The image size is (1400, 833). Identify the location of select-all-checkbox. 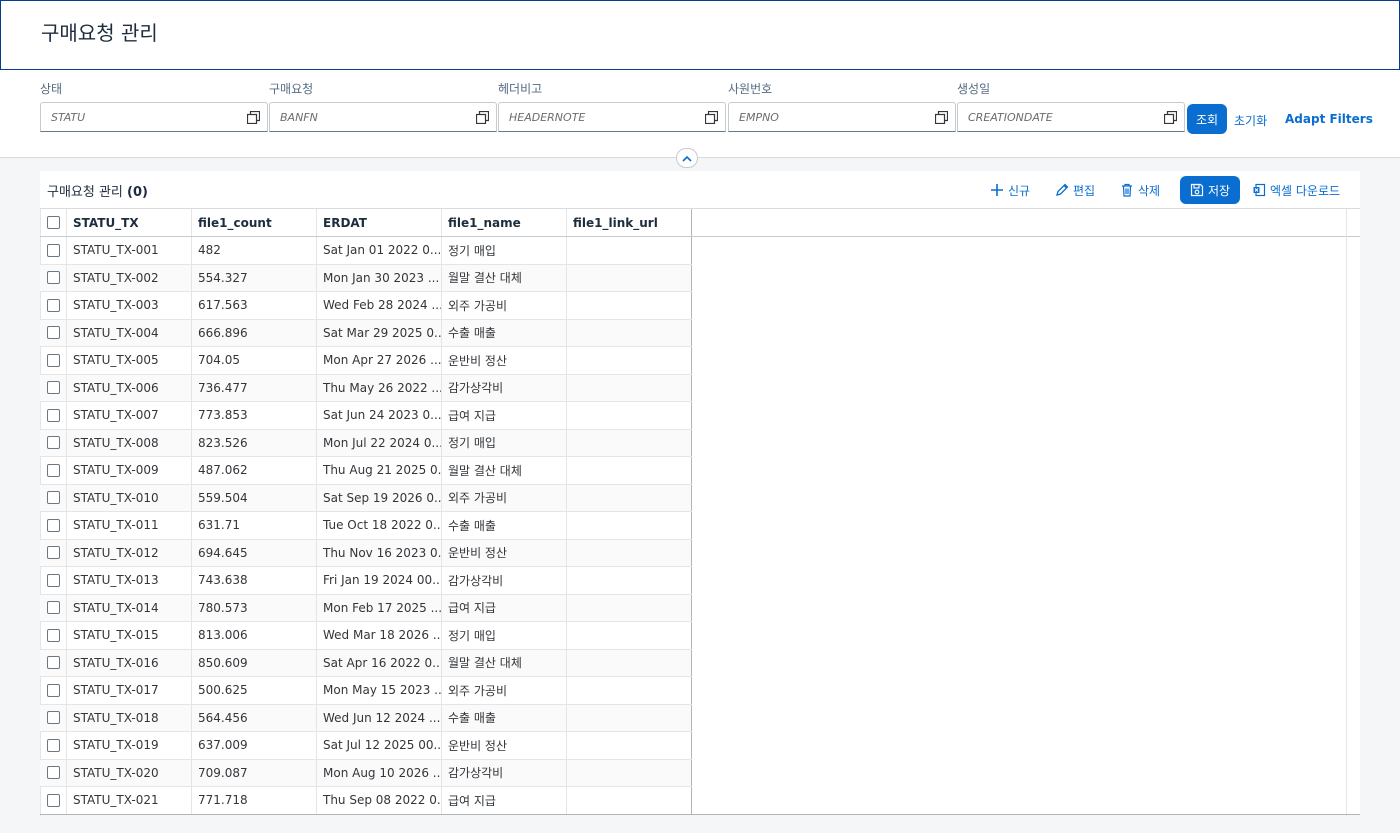
(53, 222).